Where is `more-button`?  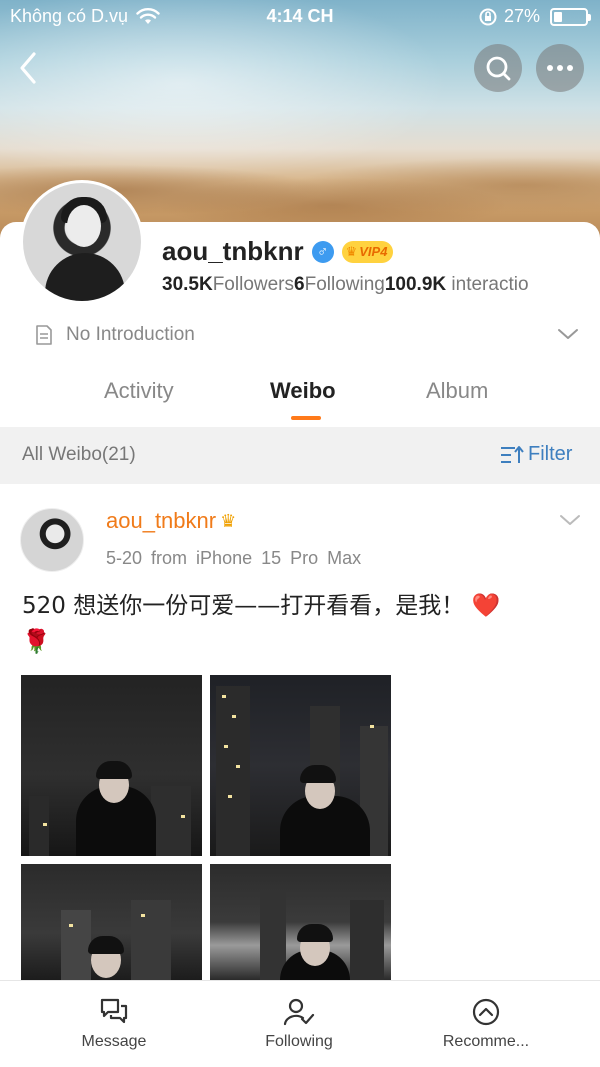
more-button is located at coordinates (560, 68).